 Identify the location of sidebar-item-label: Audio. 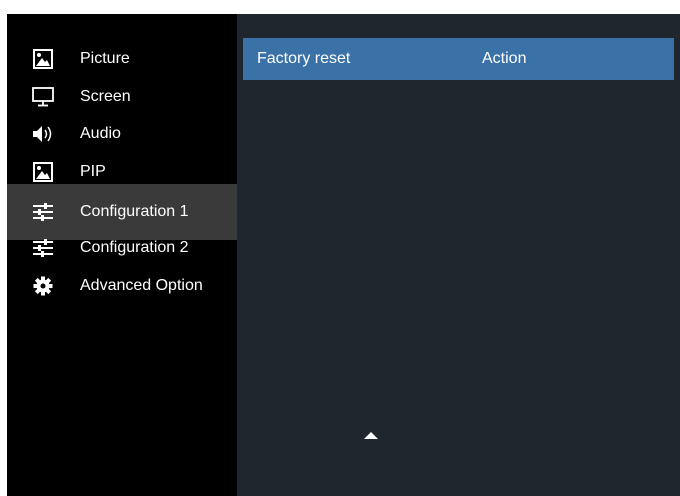
(100, 133).